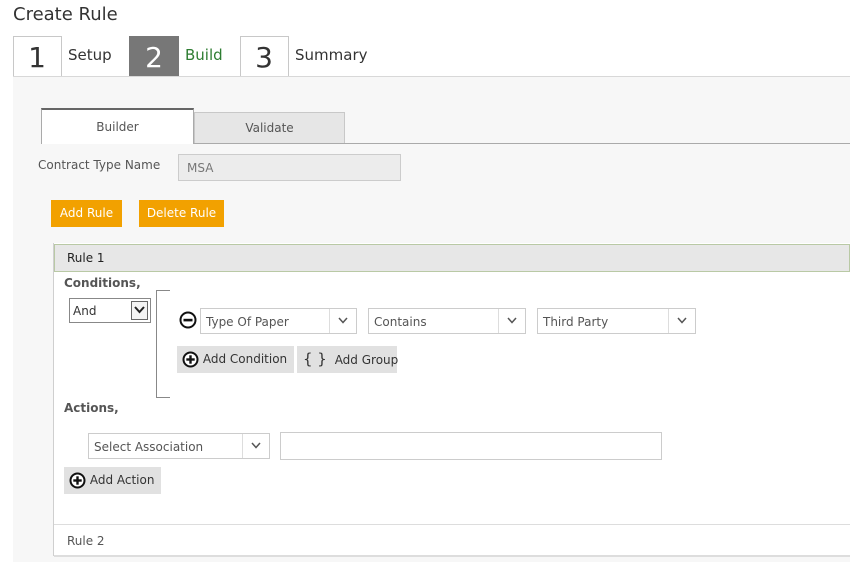 Image resolution: width=850 pixels, height=562 pixels. Describe the element at coordinates (366, 360) in the screenshot. I see `add-group-label: Add Group` at that location.